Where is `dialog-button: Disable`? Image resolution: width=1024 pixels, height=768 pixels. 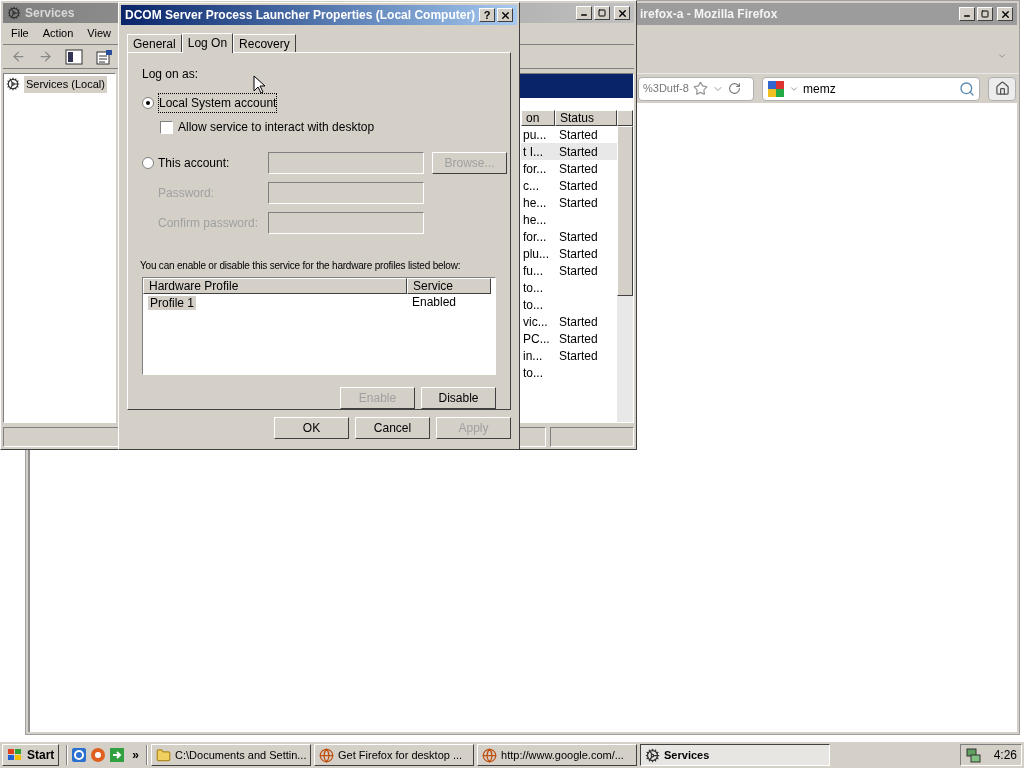 dialog-button: Disable is located at coordinates (458, 398).